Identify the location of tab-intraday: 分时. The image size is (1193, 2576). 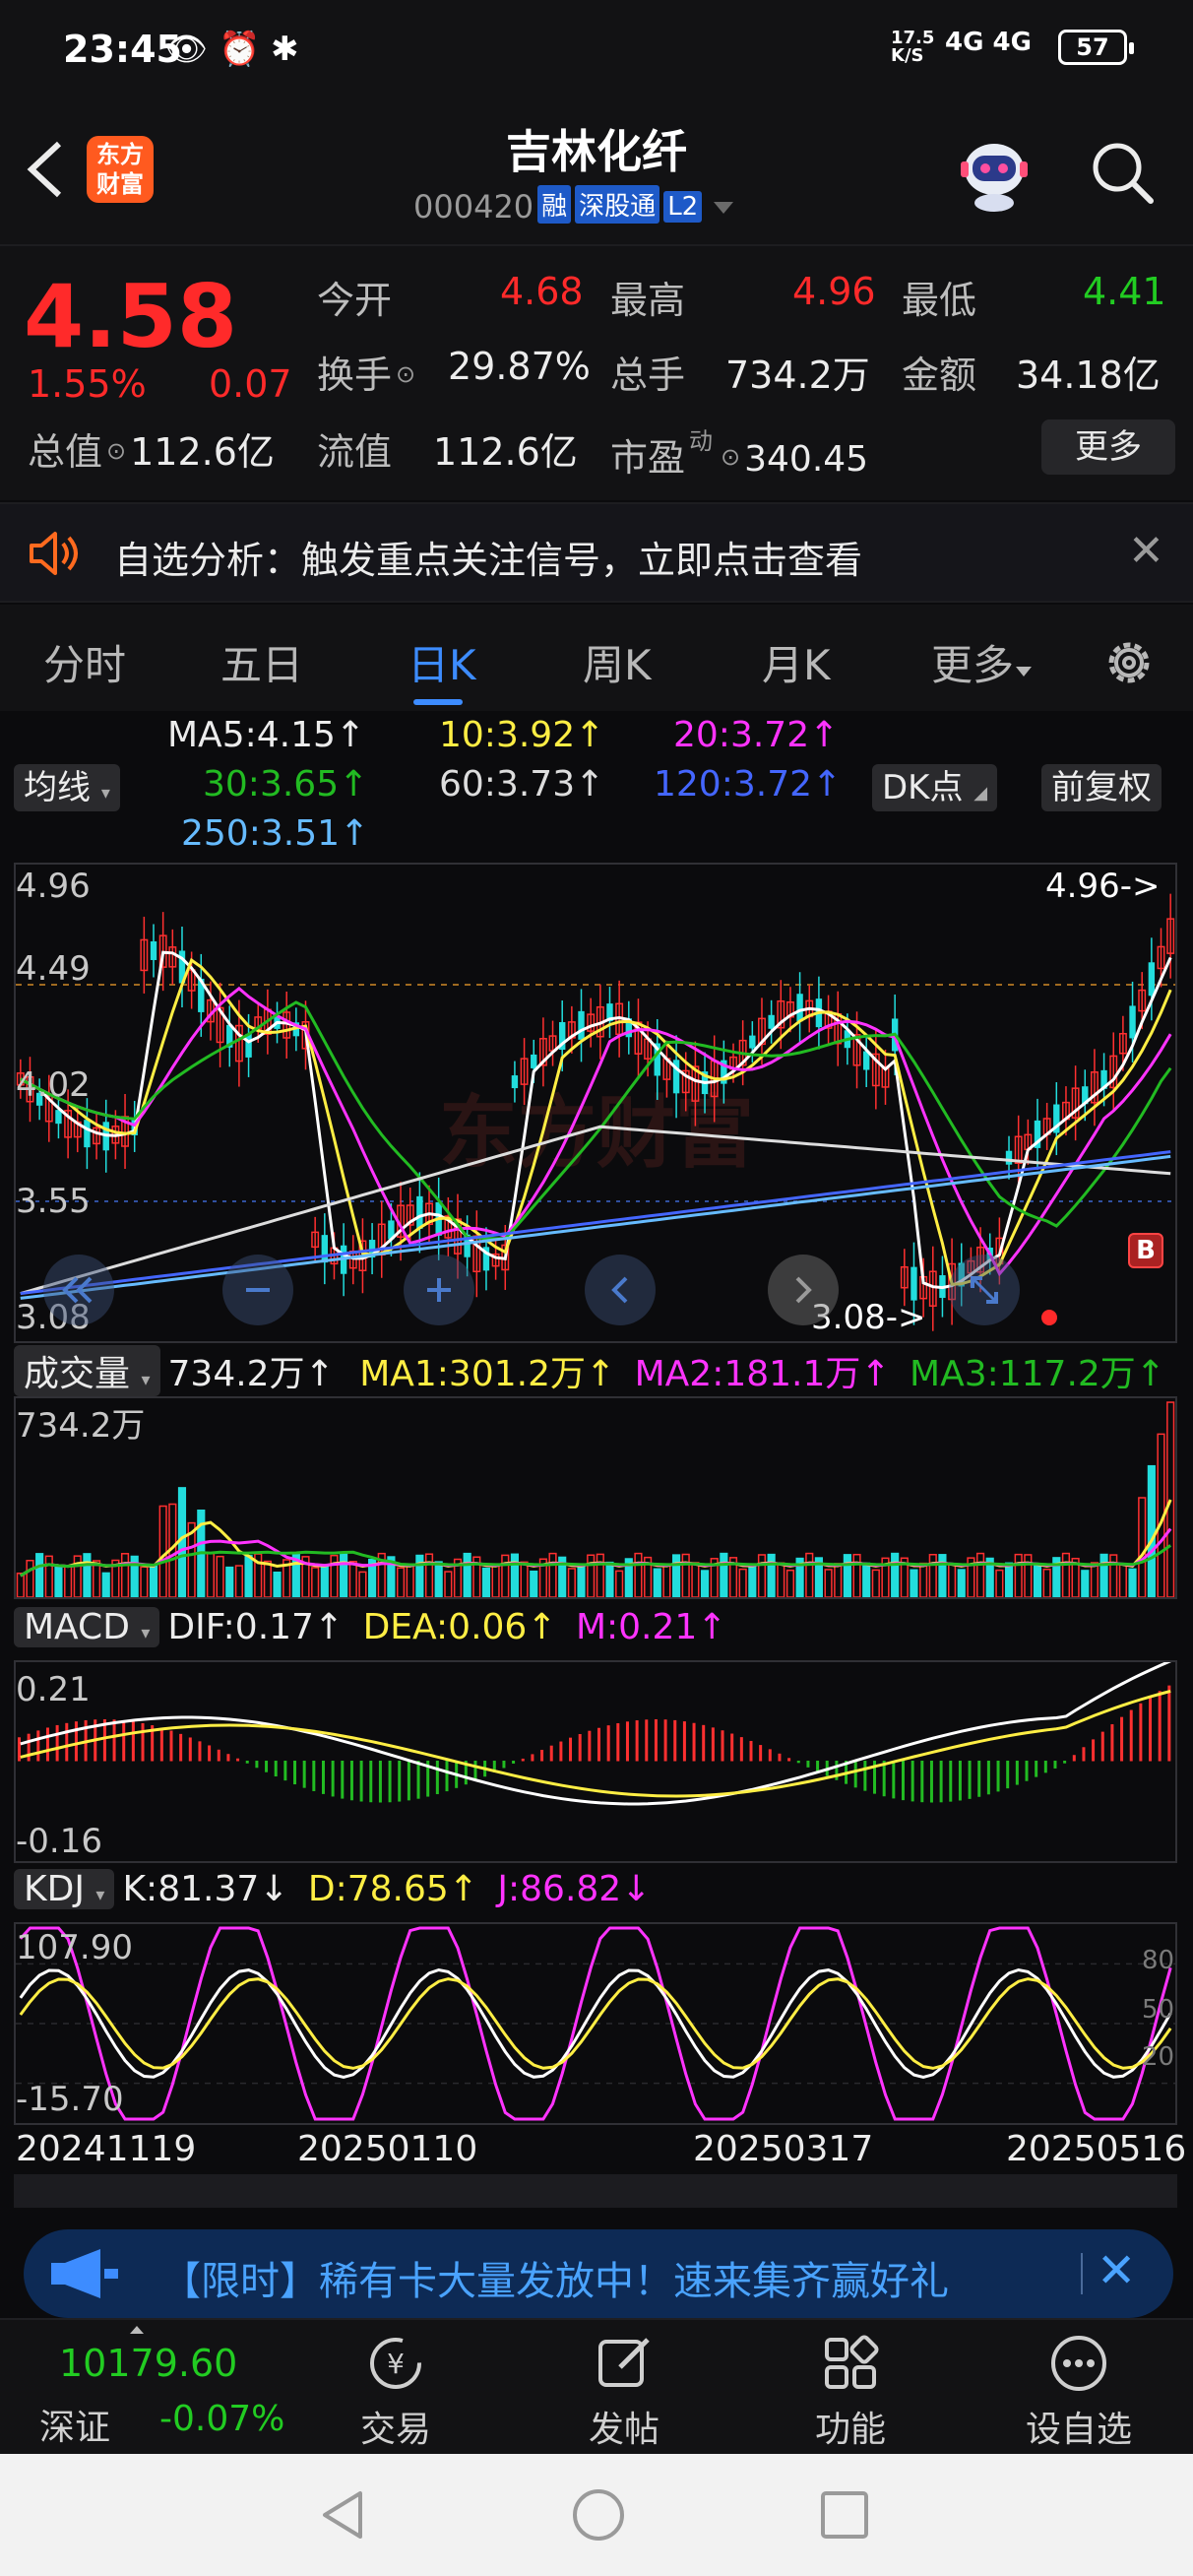
(84, 662).